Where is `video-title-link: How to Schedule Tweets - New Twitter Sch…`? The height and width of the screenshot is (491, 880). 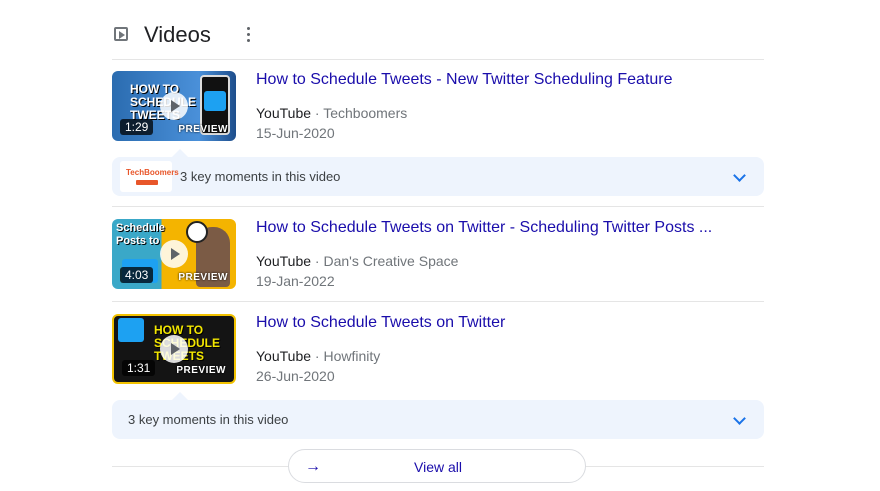
video-title-link: How to Schedule Tweets - New Twitter Sch… is located at coordinates (464, 80).